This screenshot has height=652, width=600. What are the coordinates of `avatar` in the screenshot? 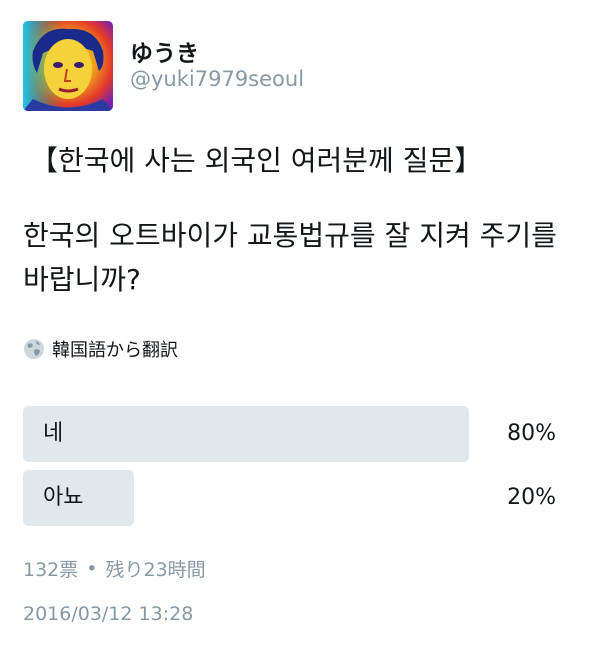 It's located at (68, 66).